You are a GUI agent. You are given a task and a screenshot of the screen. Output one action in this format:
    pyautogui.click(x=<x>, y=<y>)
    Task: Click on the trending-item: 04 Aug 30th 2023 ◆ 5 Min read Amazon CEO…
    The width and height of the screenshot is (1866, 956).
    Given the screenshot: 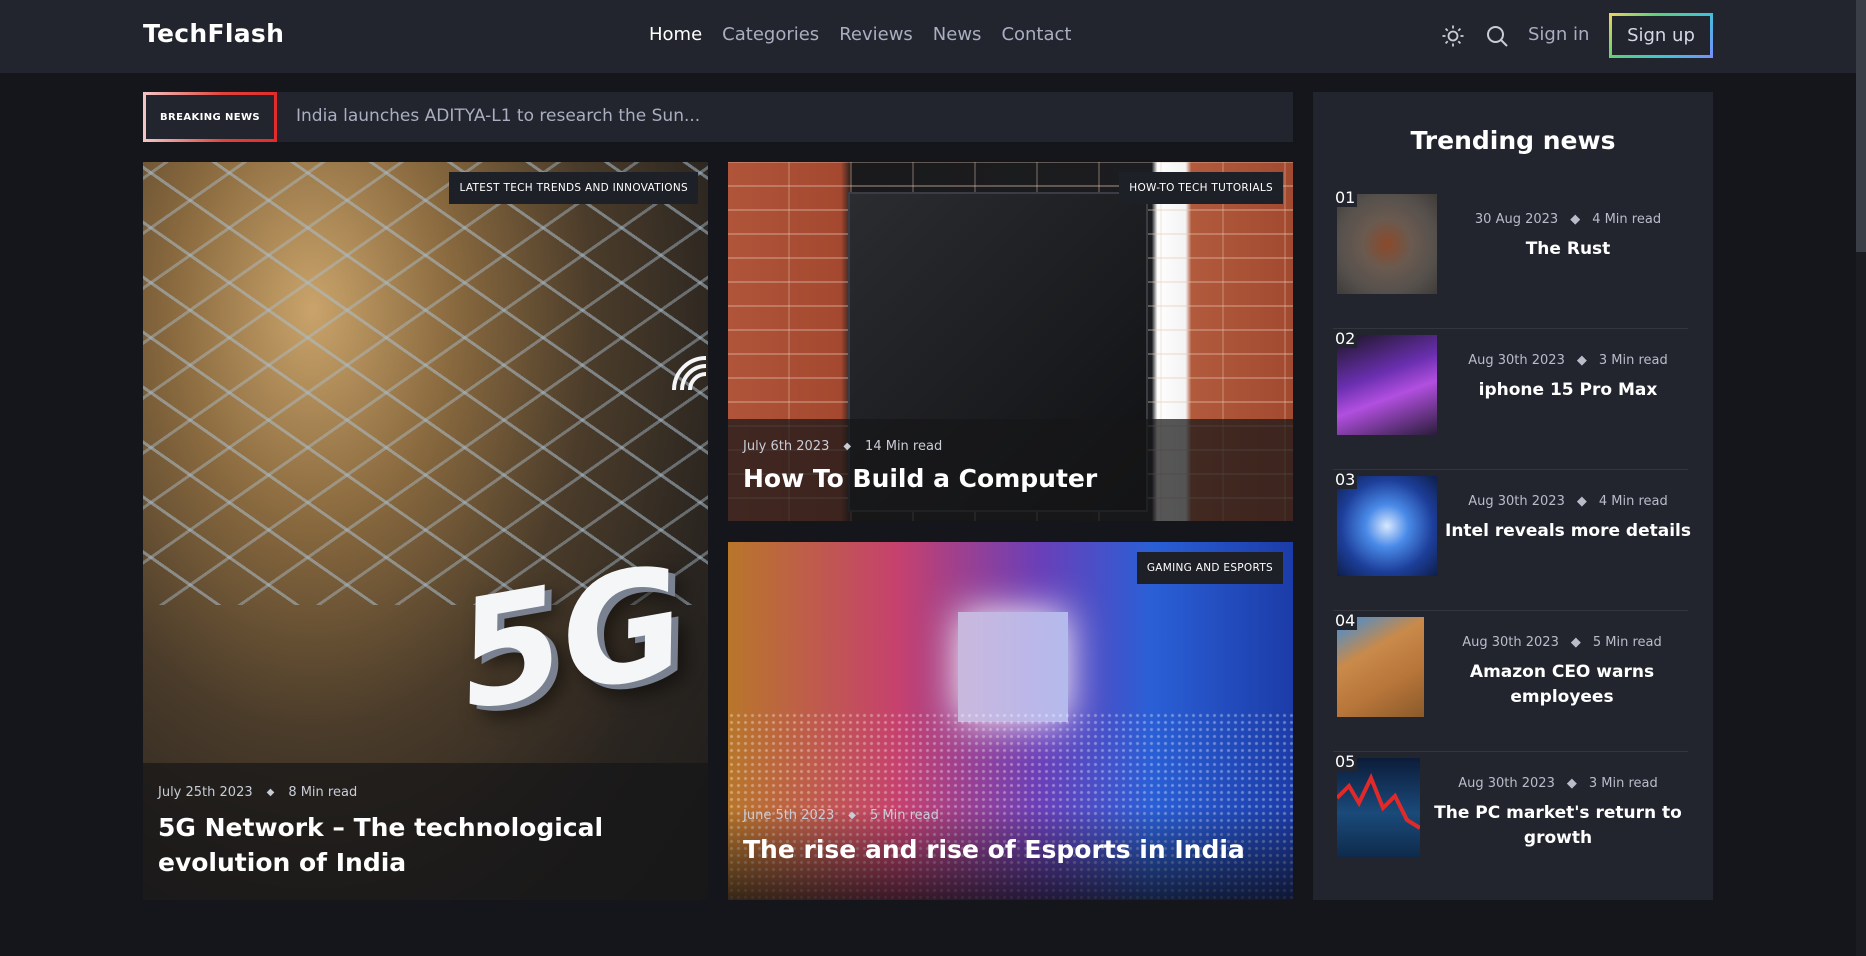 What is the action you would take?
    pyautogui.click(x=1510, y=681)
    